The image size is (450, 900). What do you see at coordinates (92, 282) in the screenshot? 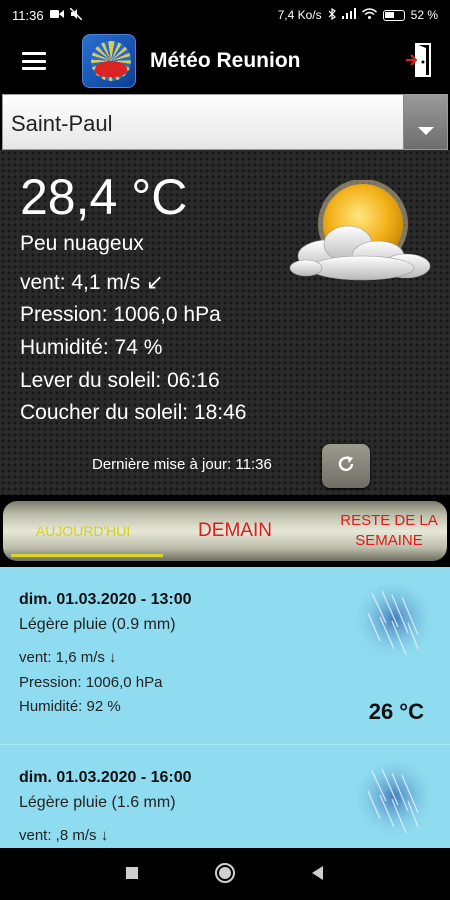
I see `current-wind: vent: 4,1 m/s ↙` at bounding box center [92, 282].